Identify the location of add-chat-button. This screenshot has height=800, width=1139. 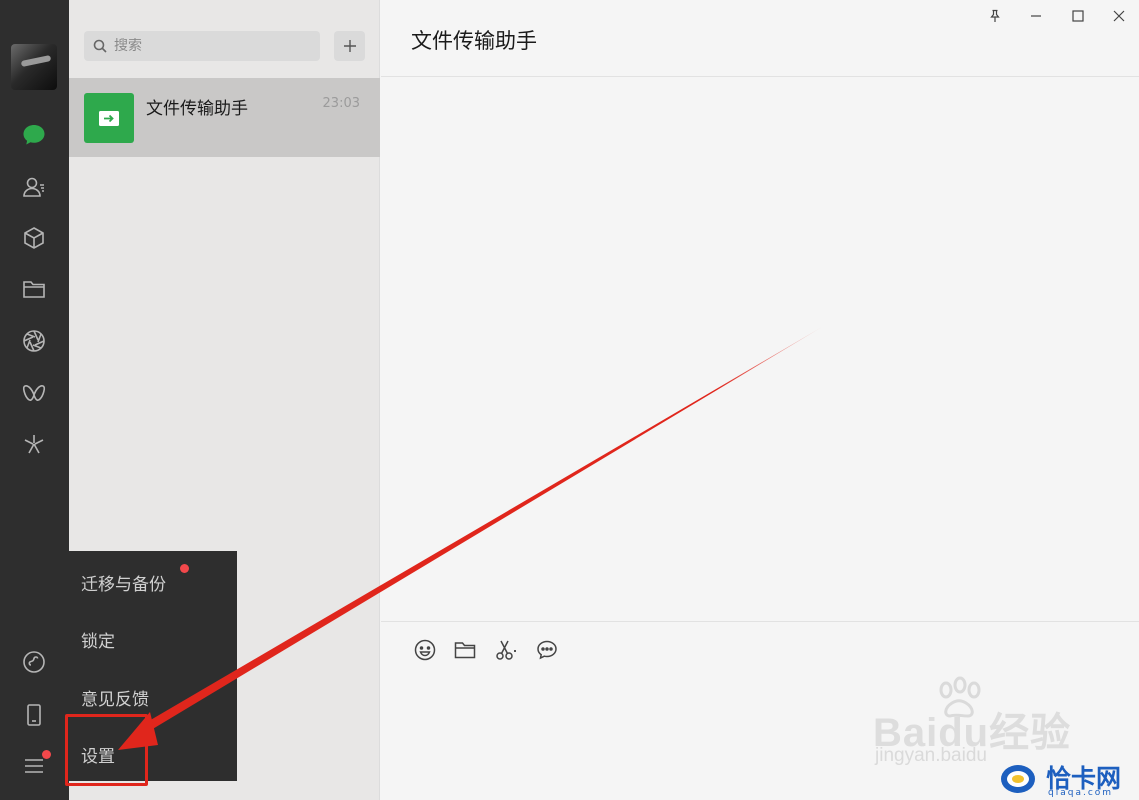
(349, 46).